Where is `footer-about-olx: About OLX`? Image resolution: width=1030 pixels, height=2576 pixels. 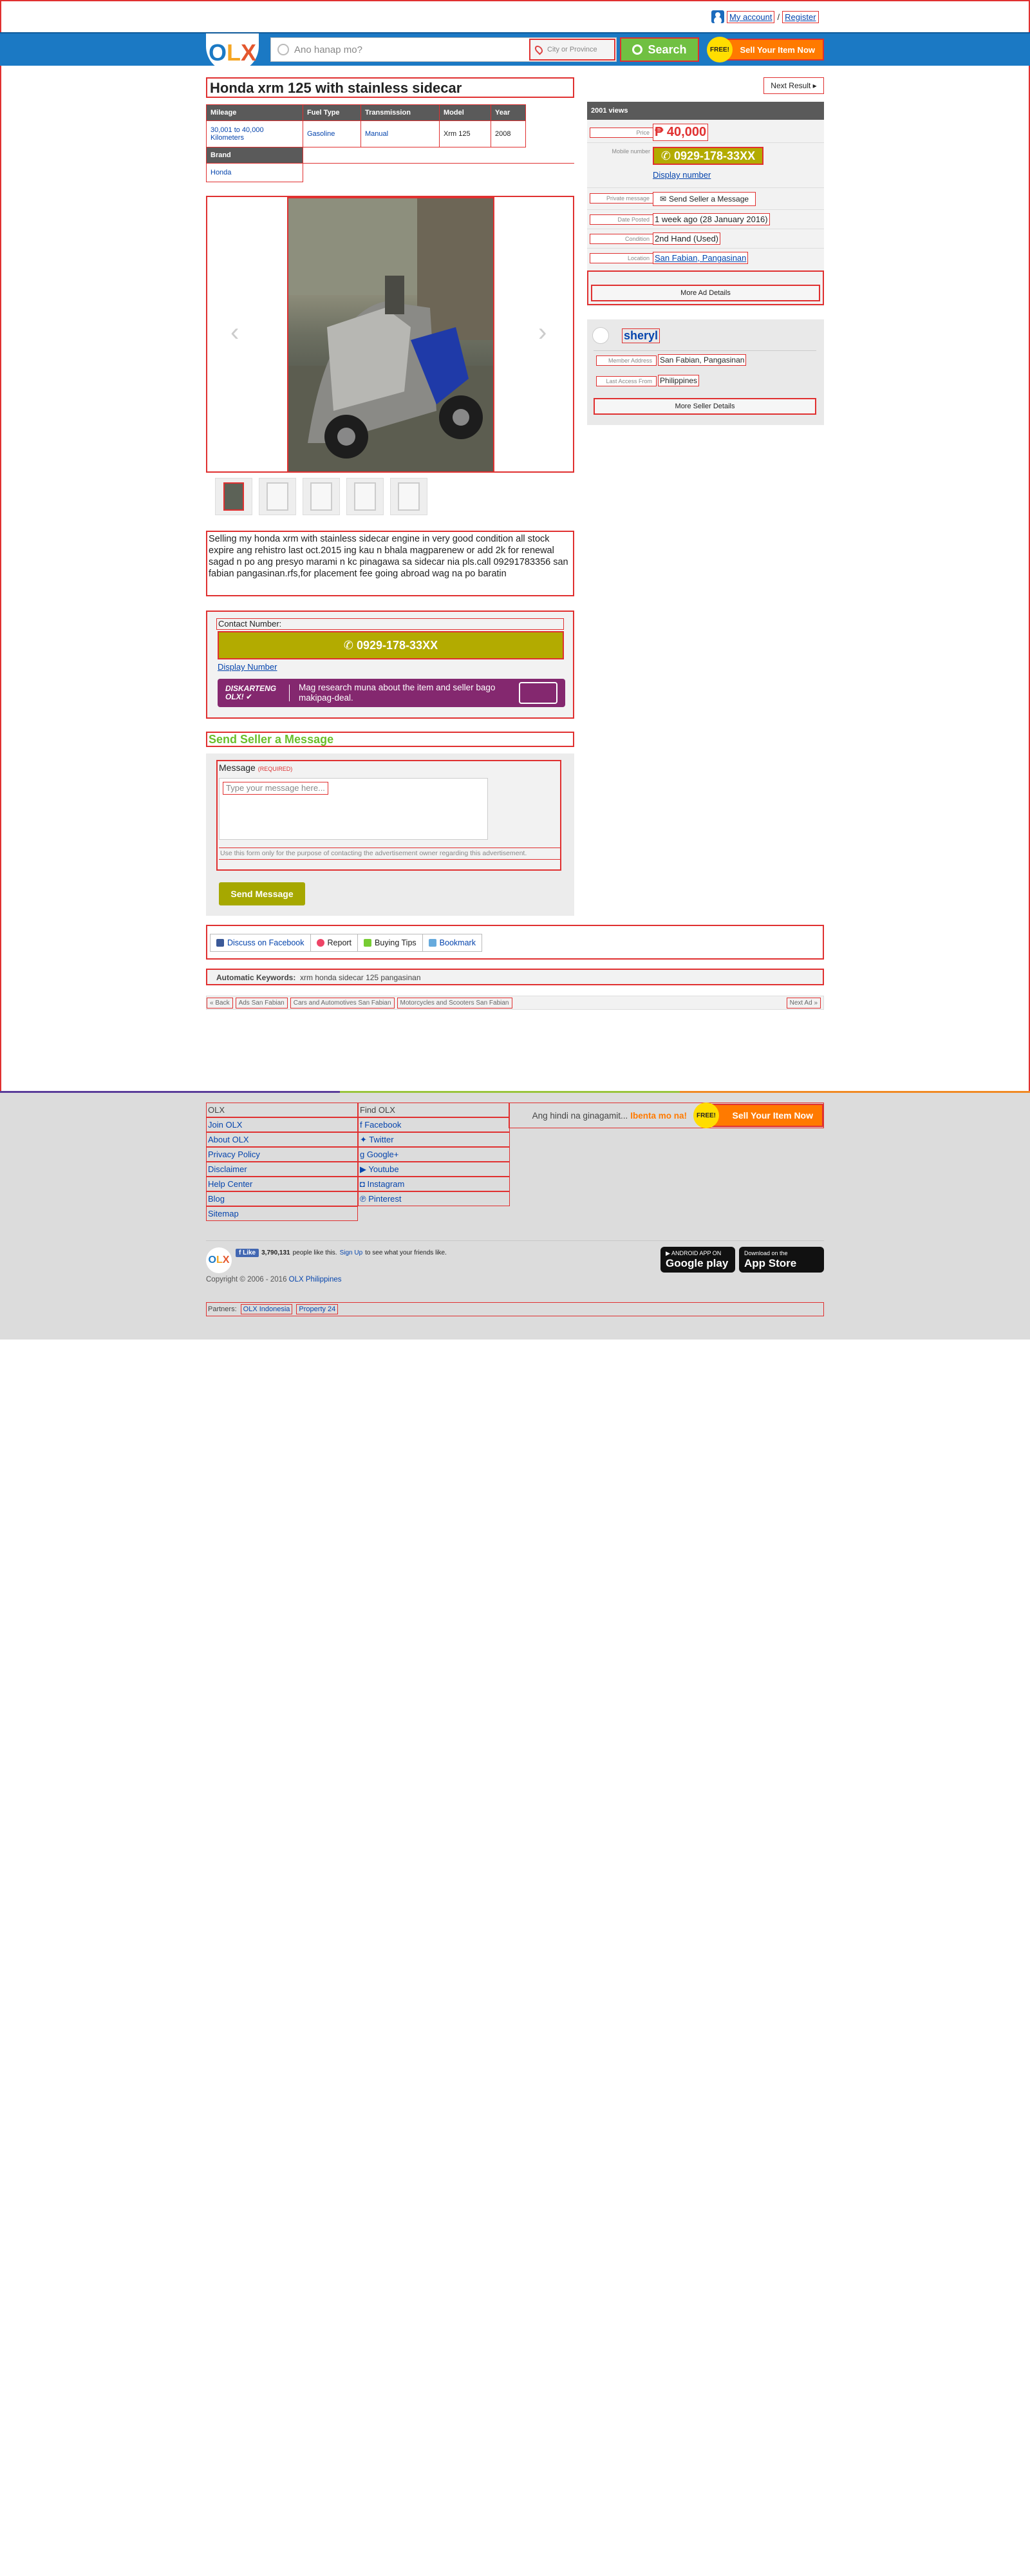 footer-about-olx: About OLX is located at coordinates (282, 1139).